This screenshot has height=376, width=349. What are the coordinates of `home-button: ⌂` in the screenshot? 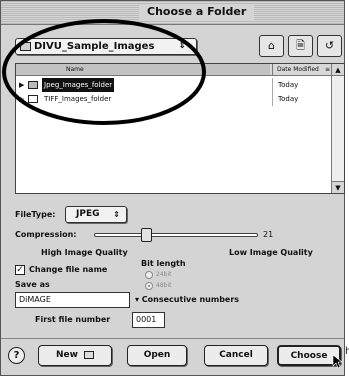 It's located at (271, 46).